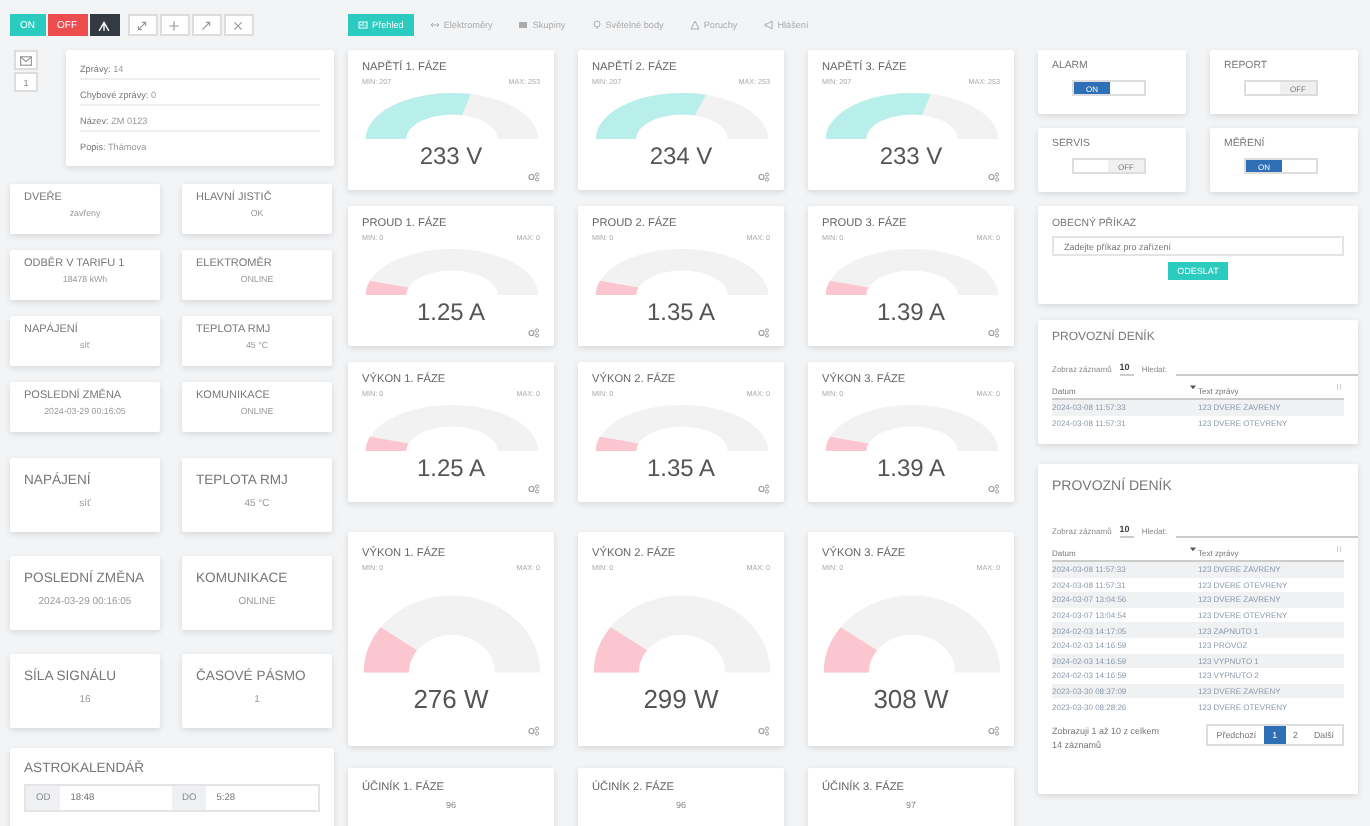 The height and width of the screenshot is (826, 1370). What do you see at coordinates (768, 25) in the screenshot?
I see `megaphone-icon` at bounding box center [768, 25].